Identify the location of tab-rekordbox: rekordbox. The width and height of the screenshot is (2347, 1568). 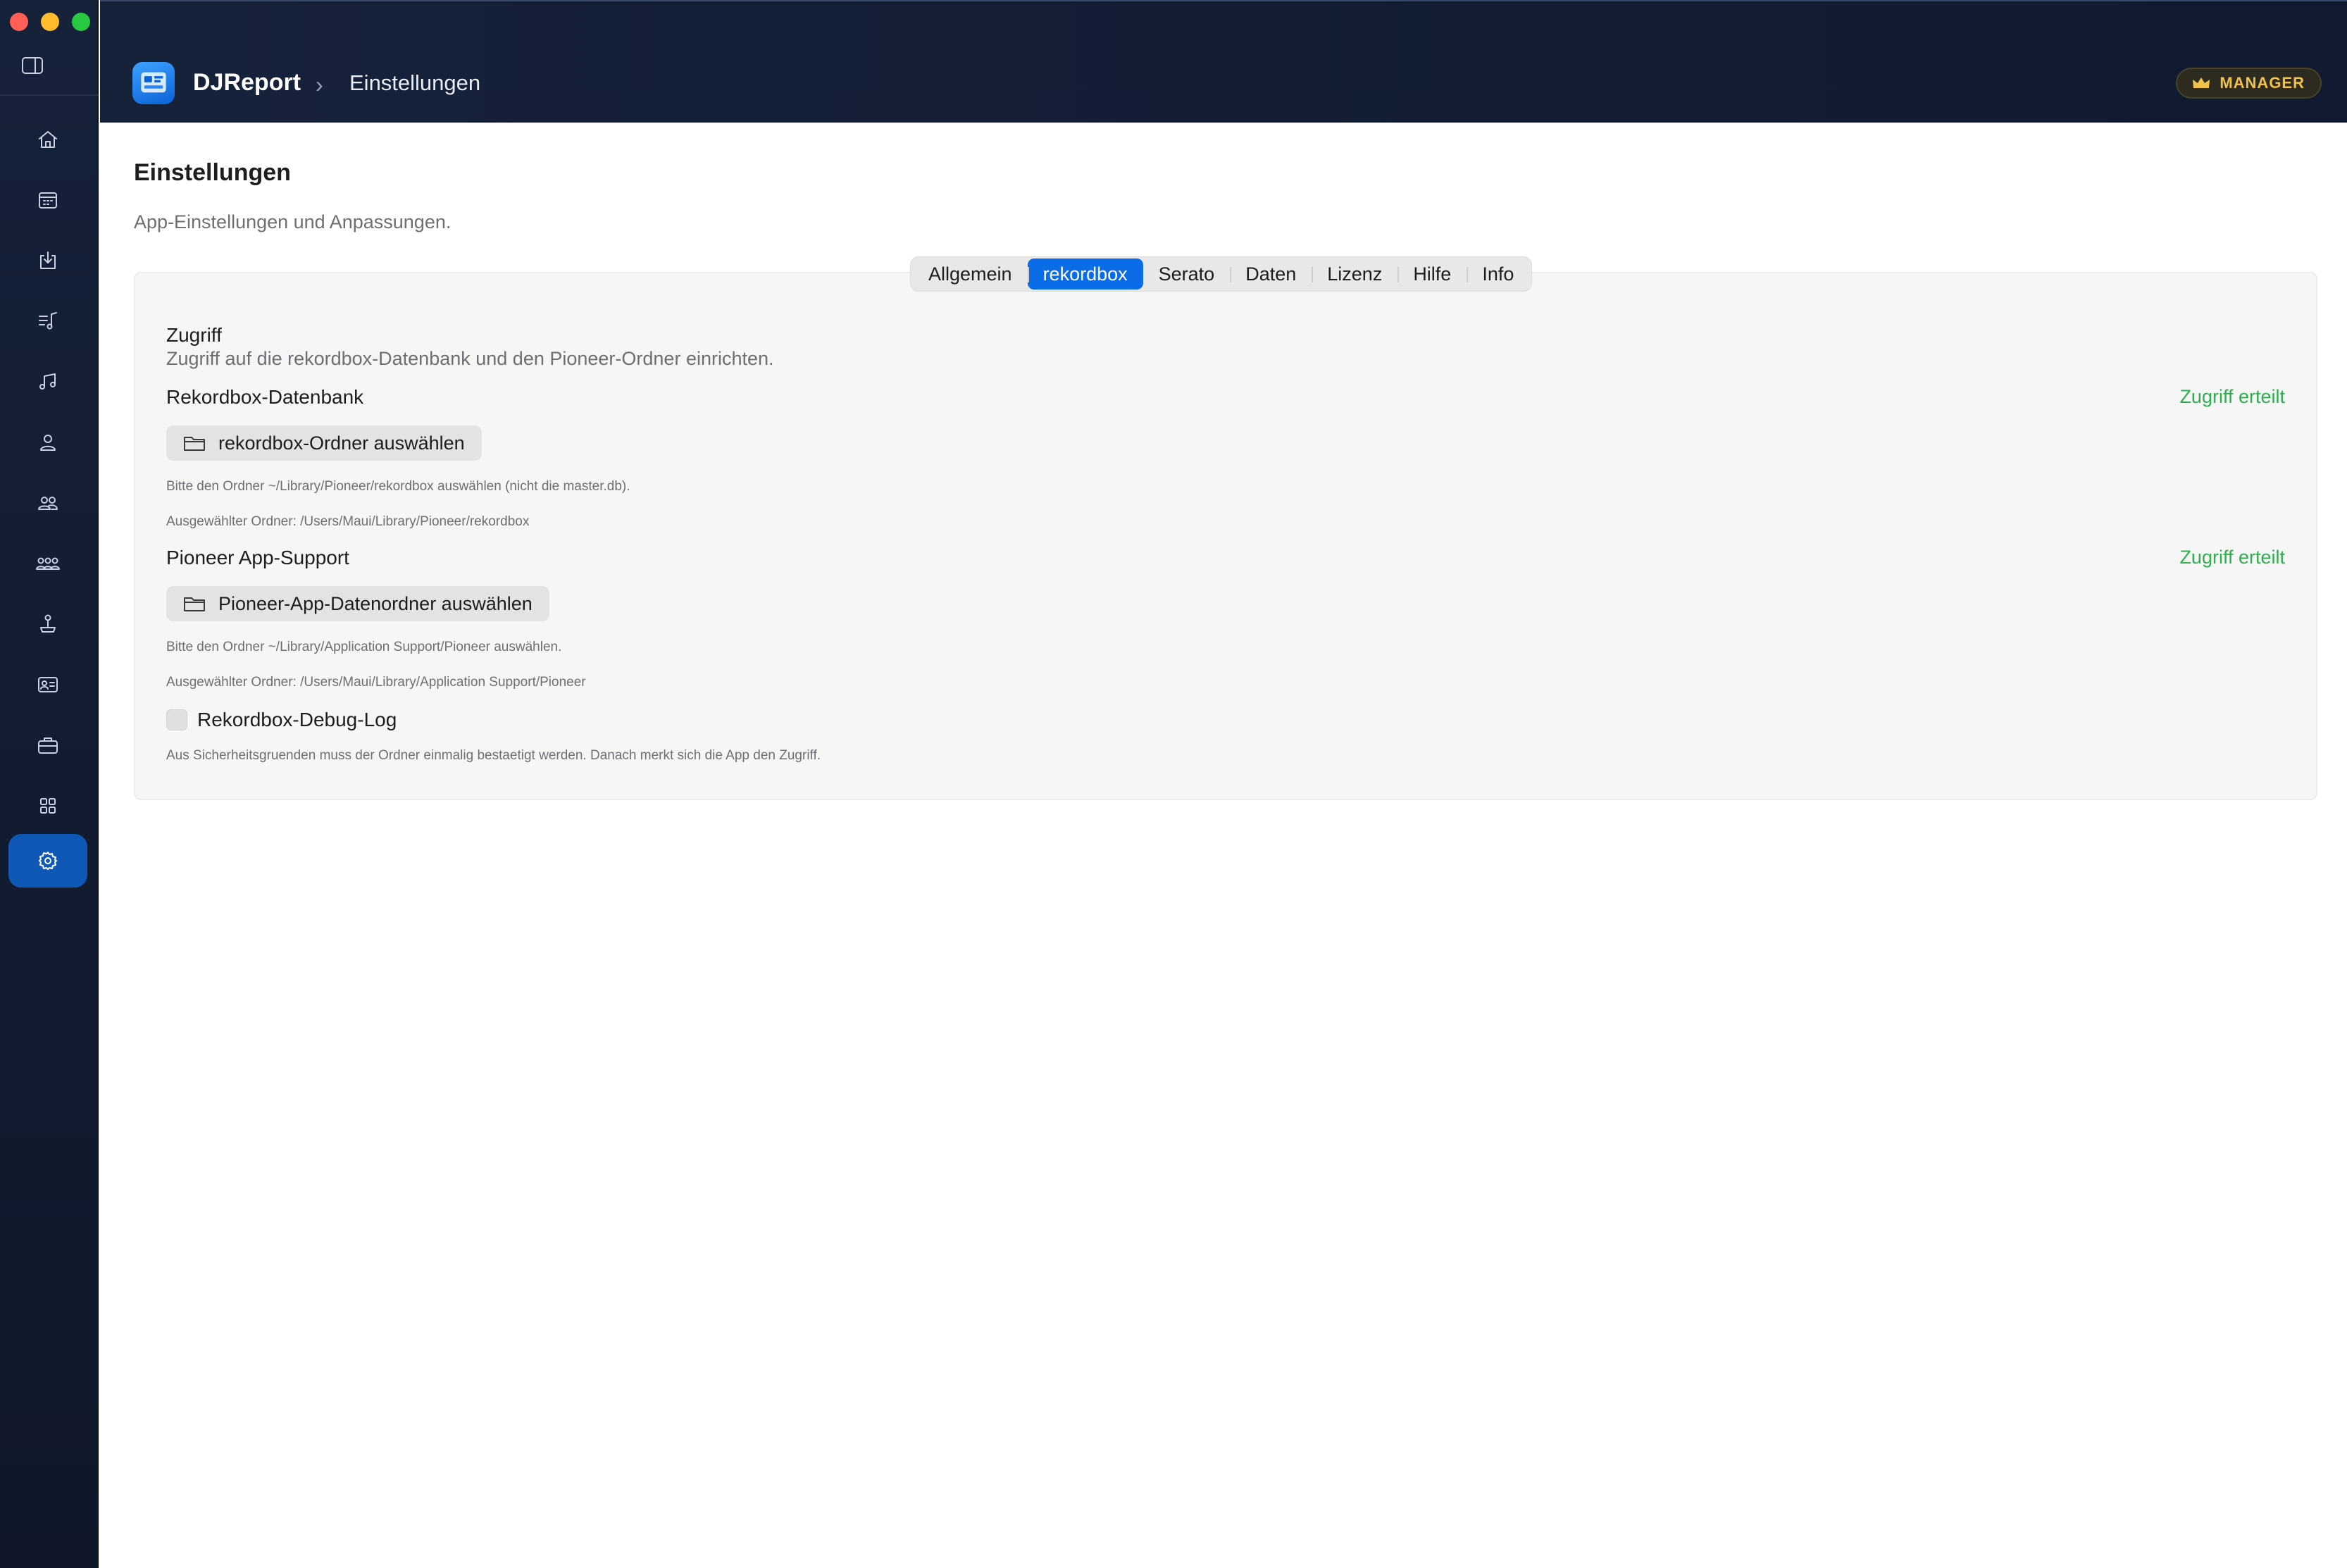
(1085, 274).